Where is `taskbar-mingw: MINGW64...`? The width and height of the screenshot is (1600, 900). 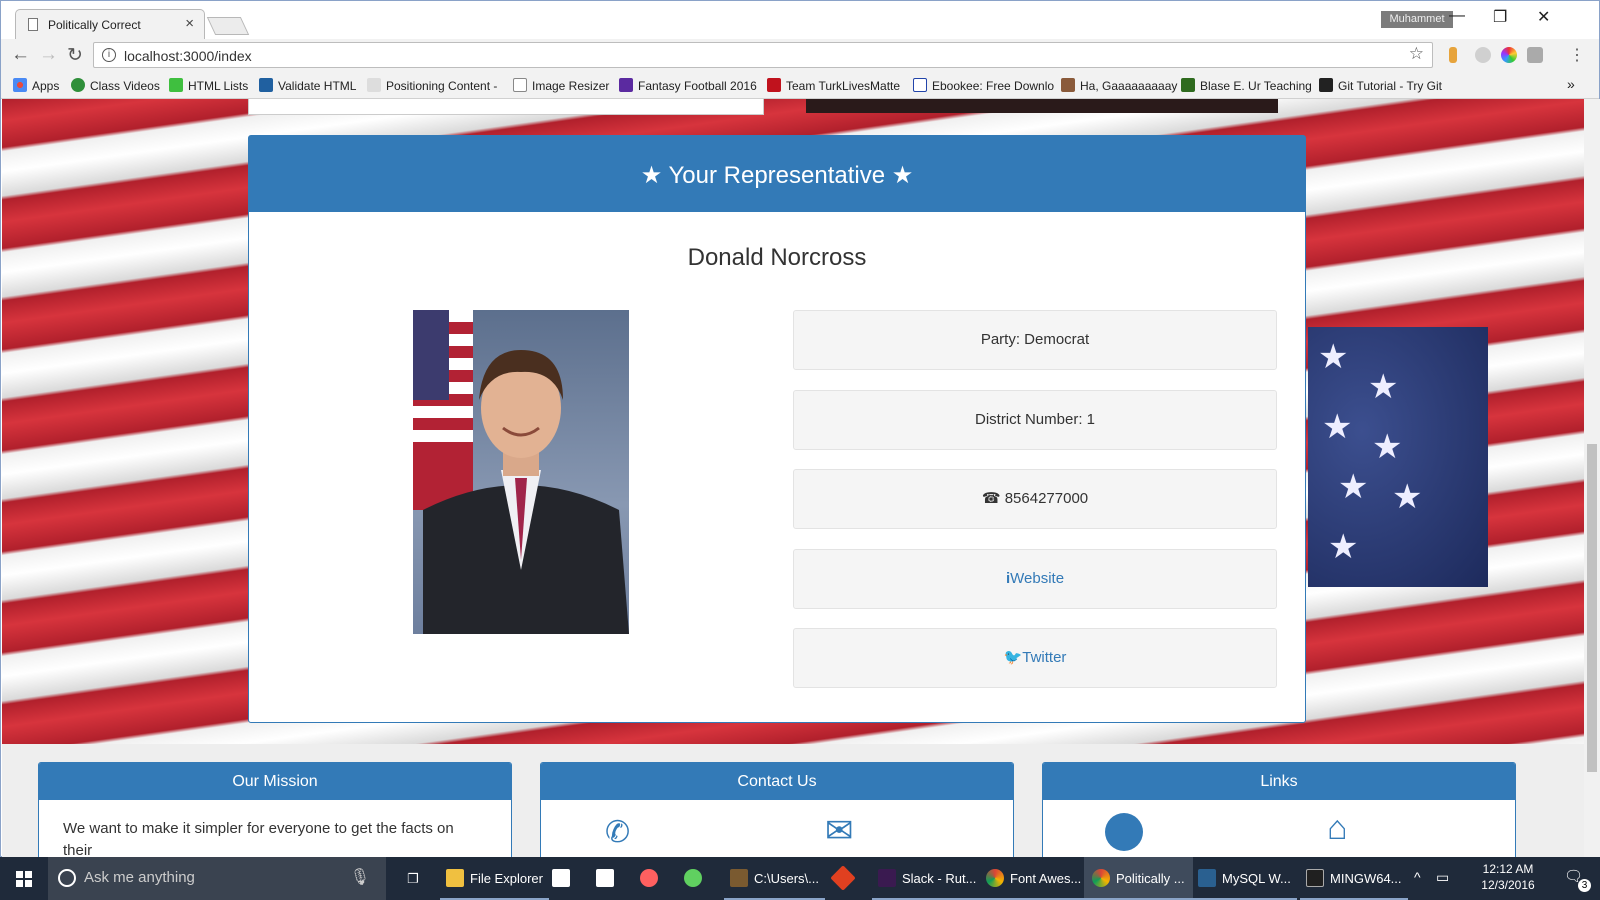
taskbar-mingw: MINGW64... is located at coordinates (1354, 878).